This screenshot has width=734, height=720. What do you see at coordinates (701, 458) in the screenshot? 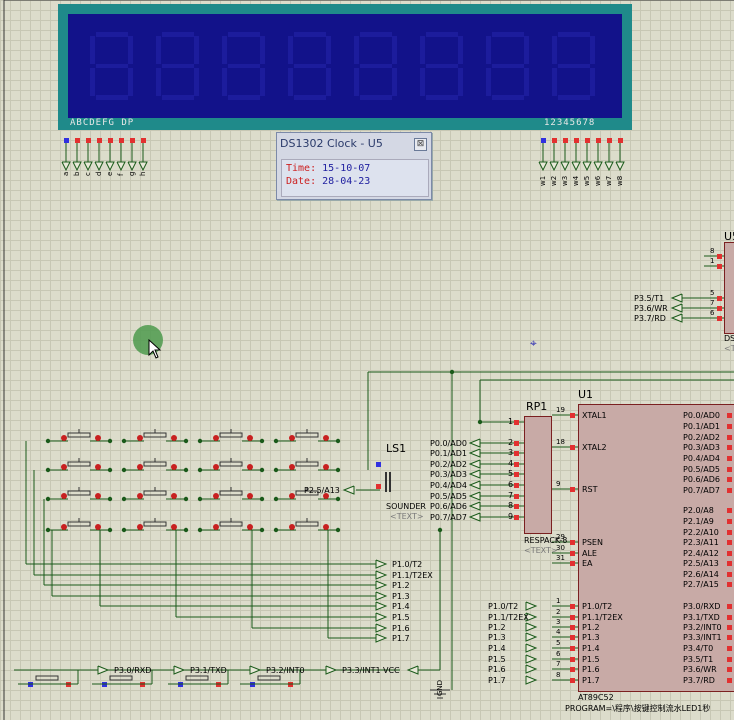
I see `u1-port-name: P0.4/AD4` at bounding box center [701, 458].